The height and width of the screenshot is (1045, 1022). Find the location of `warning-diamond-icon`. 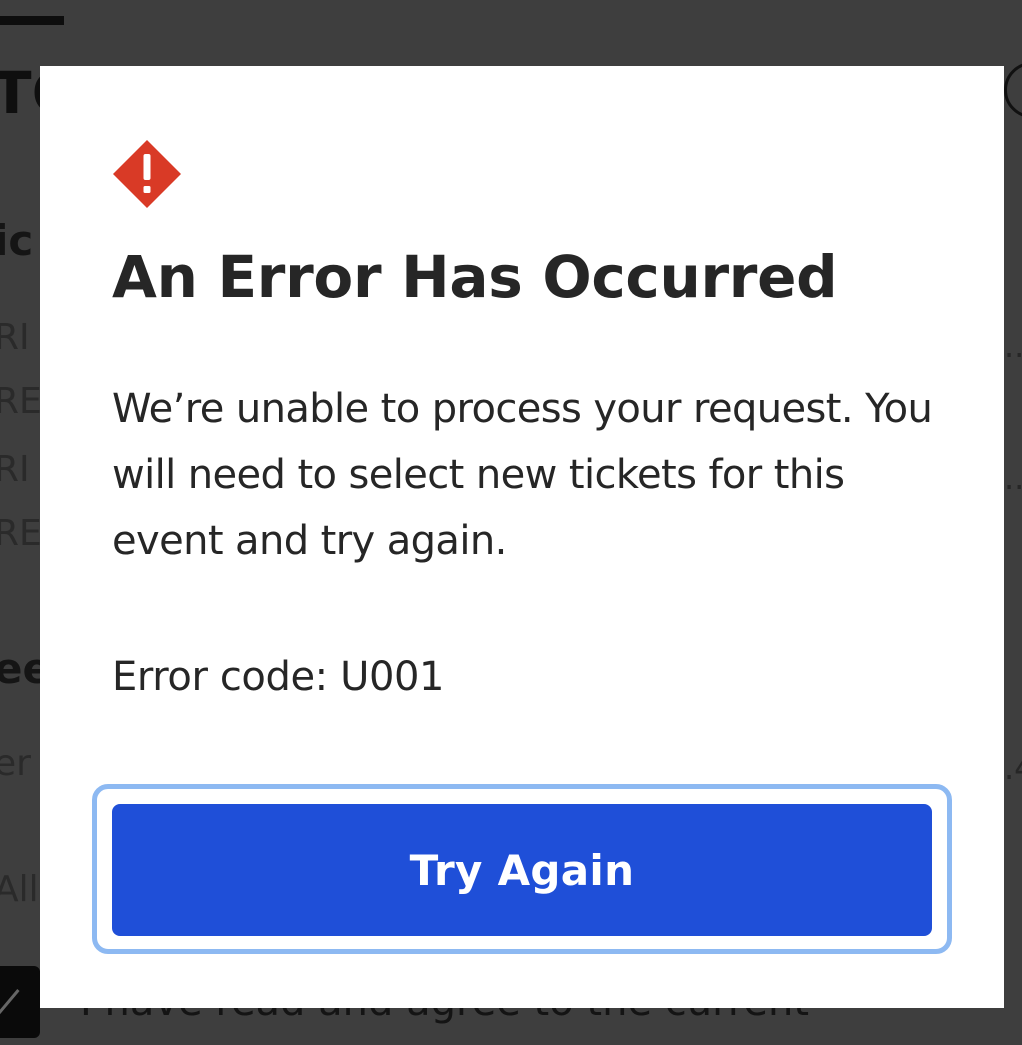

warning-diamond-icon is located at coordinates (147, 174).